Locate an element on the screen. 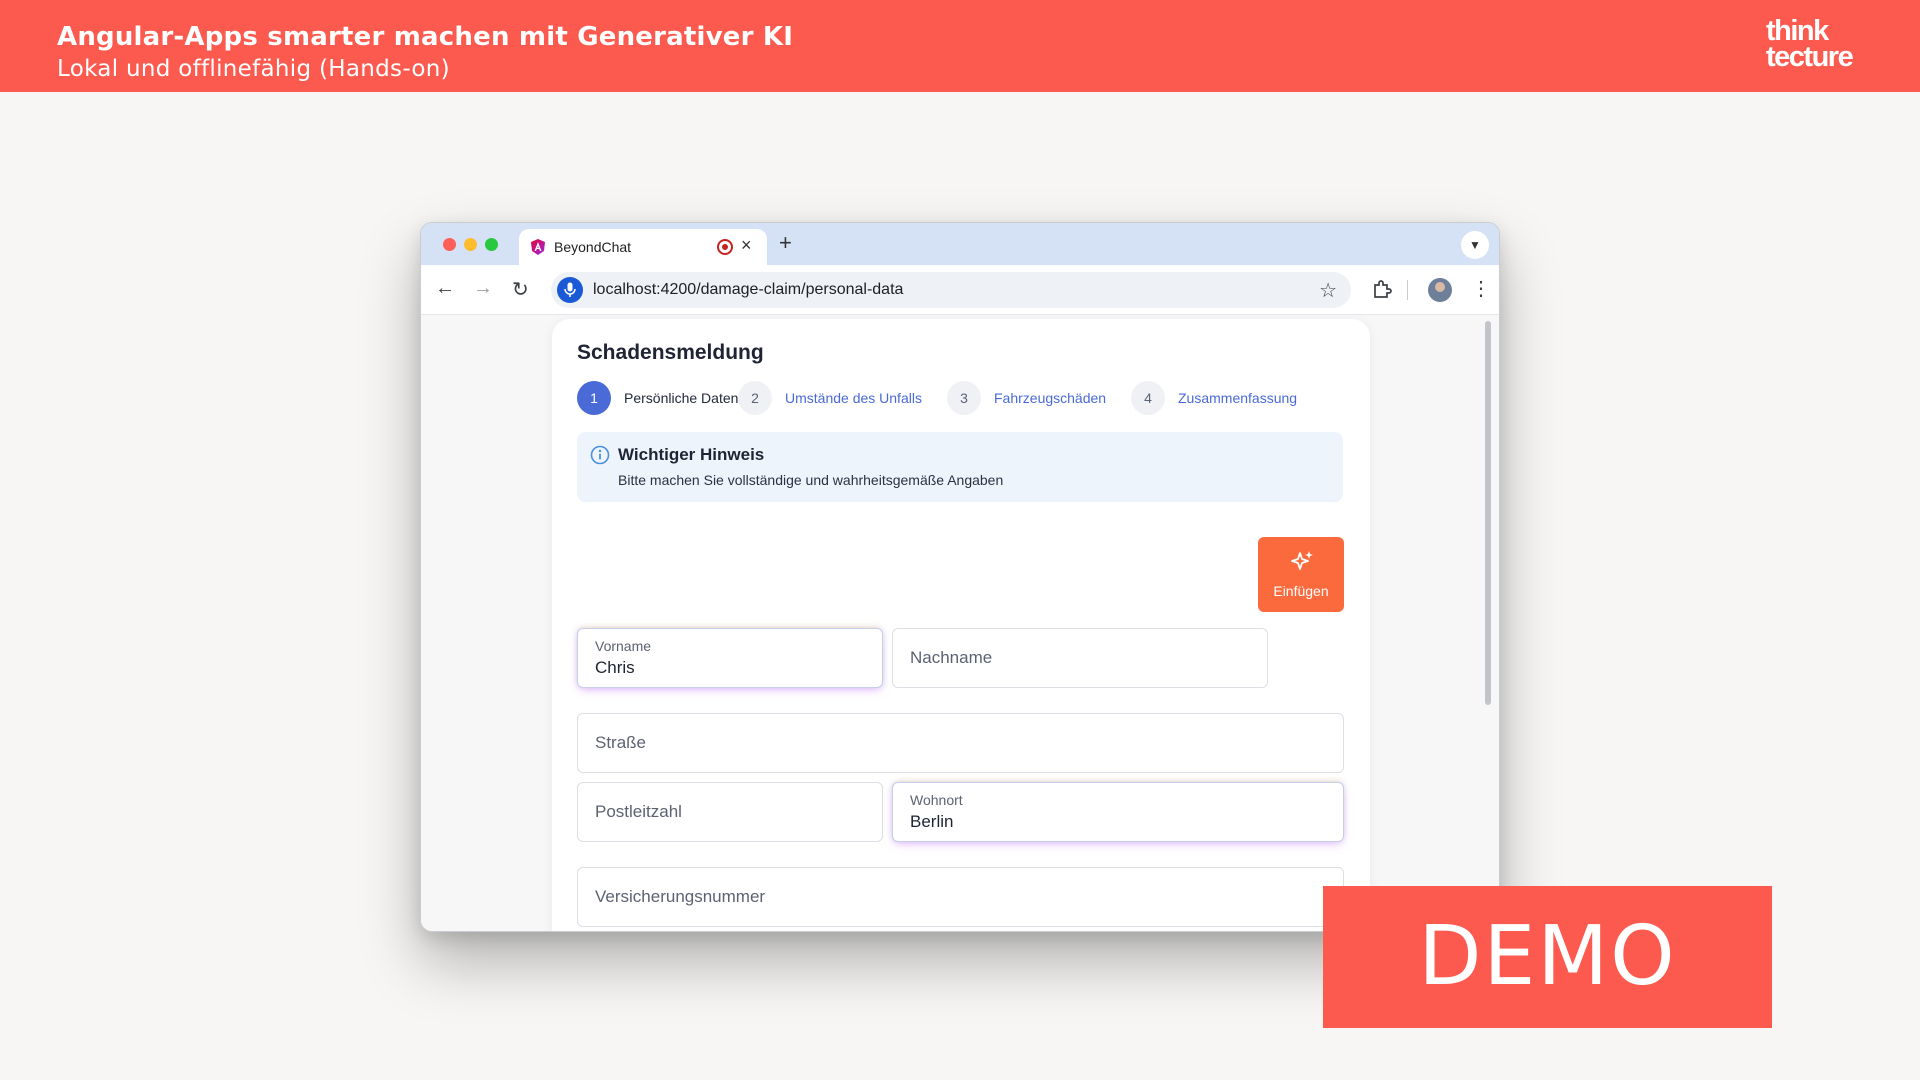 This screenshot has height=1080, width=1920. page-title: Schadensmeldung is located at coordinates (670, 352).